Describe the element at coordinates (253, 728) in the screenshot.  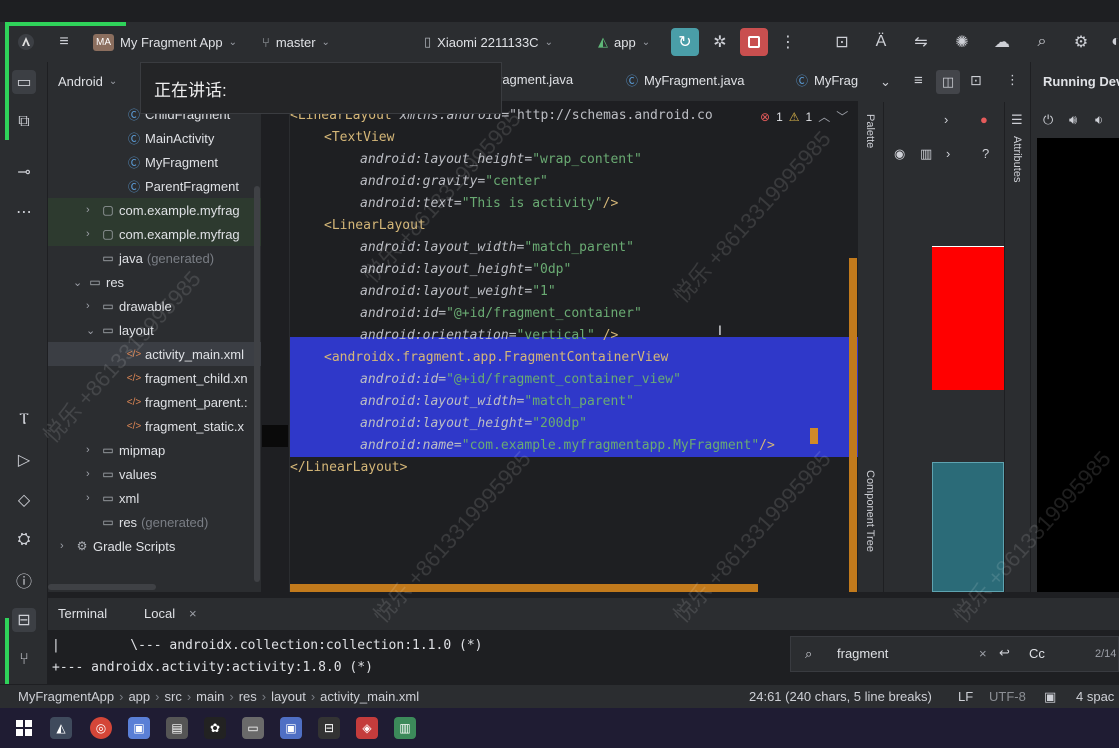
I see `folder-task-icon: ▭` at that location.